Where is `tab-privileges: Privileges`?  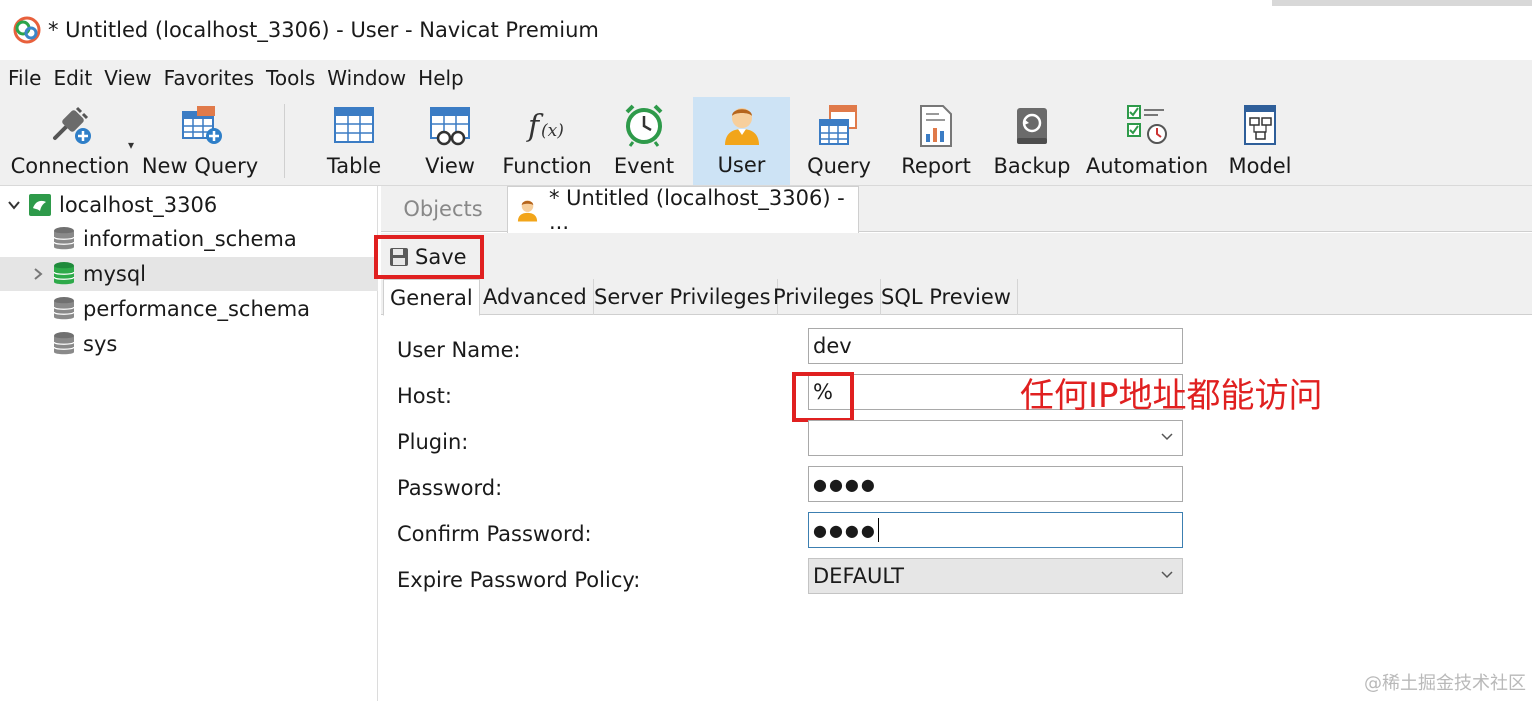
tab-privileges: Privileges is located at coordinates (824, 297).